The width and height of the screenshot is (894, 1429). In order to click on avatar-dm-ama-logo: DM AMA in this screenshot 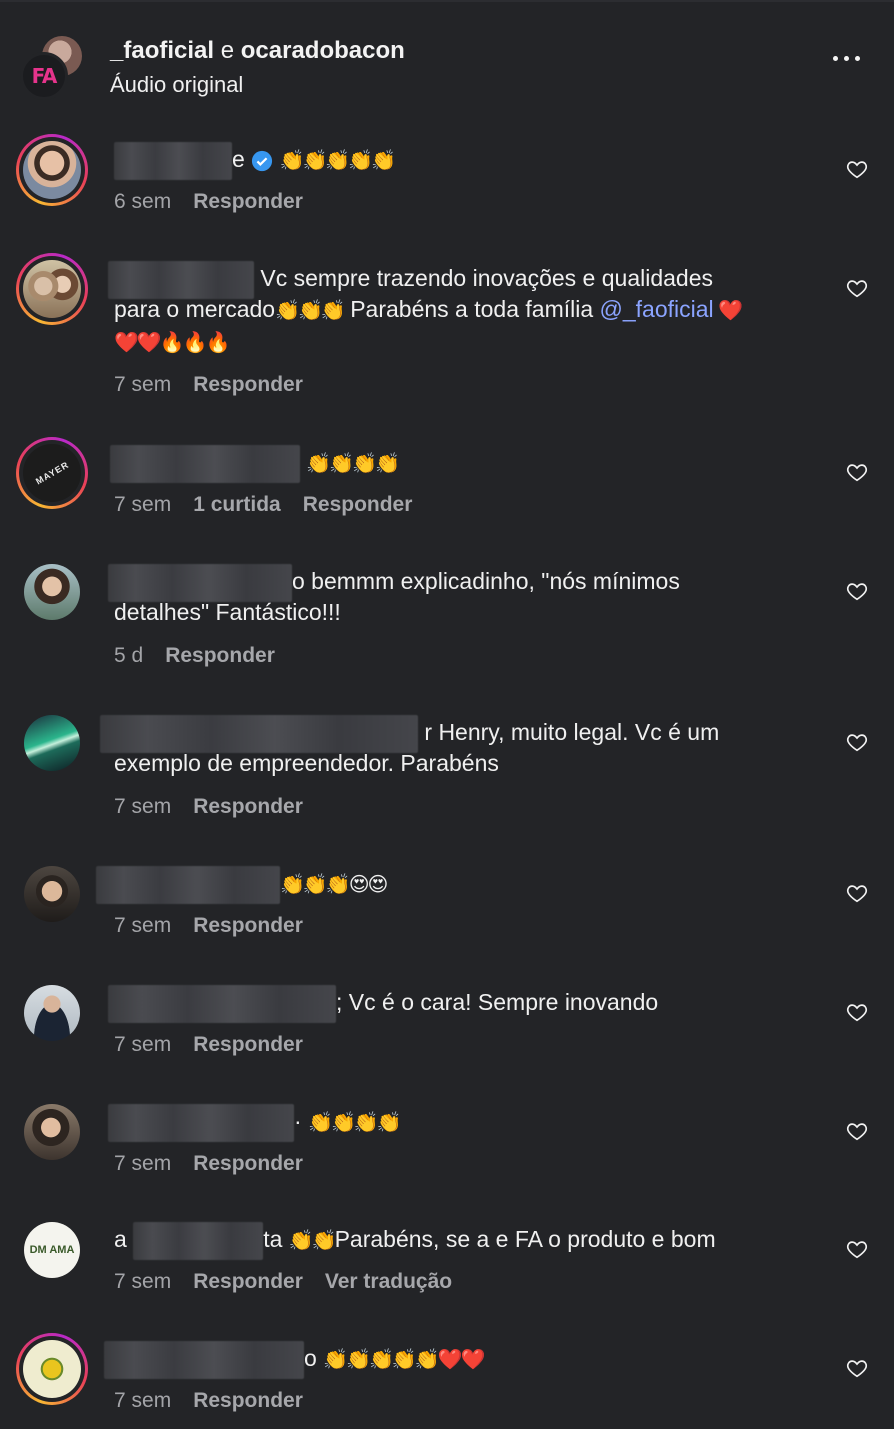, I will do `click(52, 1250)`.